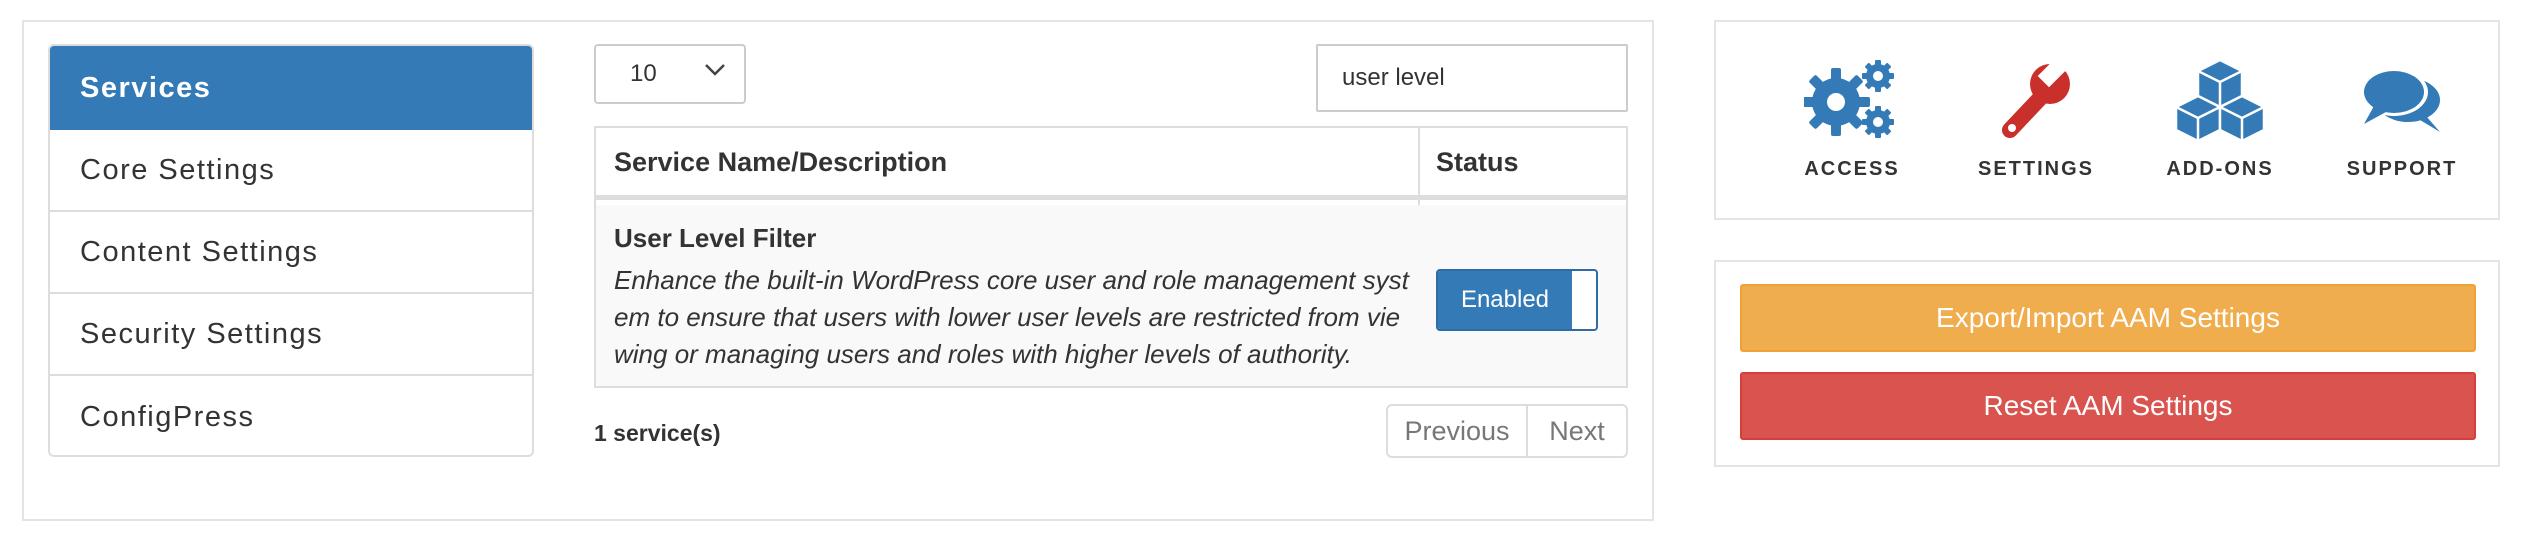 This screenshot has height=560, width=2526. What do you see at coordinates (643, 73) in the screenshot?
I see `page-size-value: 10` at bounding box center [643, 73].